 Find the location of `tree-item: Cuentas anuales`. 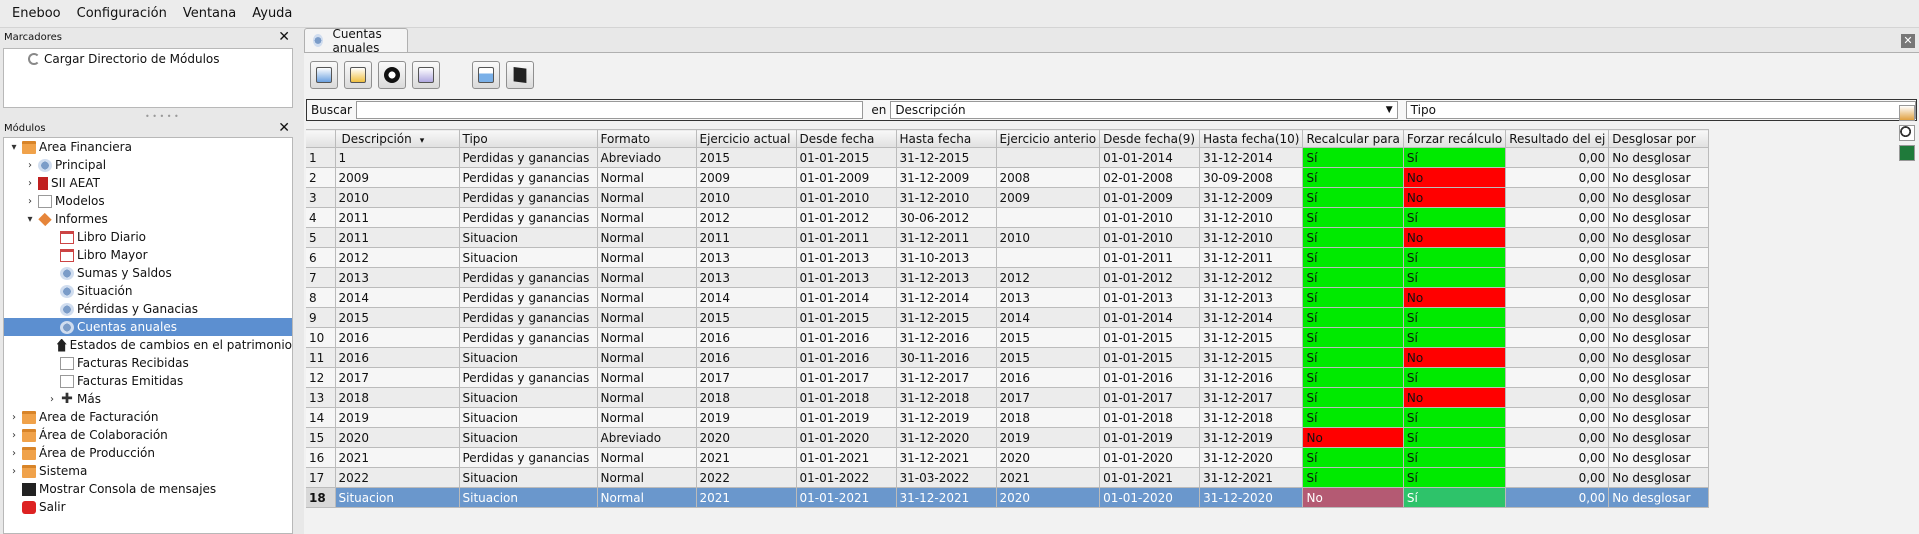

tree-item: Cuentas anuales is located at coordinates (148, 327).